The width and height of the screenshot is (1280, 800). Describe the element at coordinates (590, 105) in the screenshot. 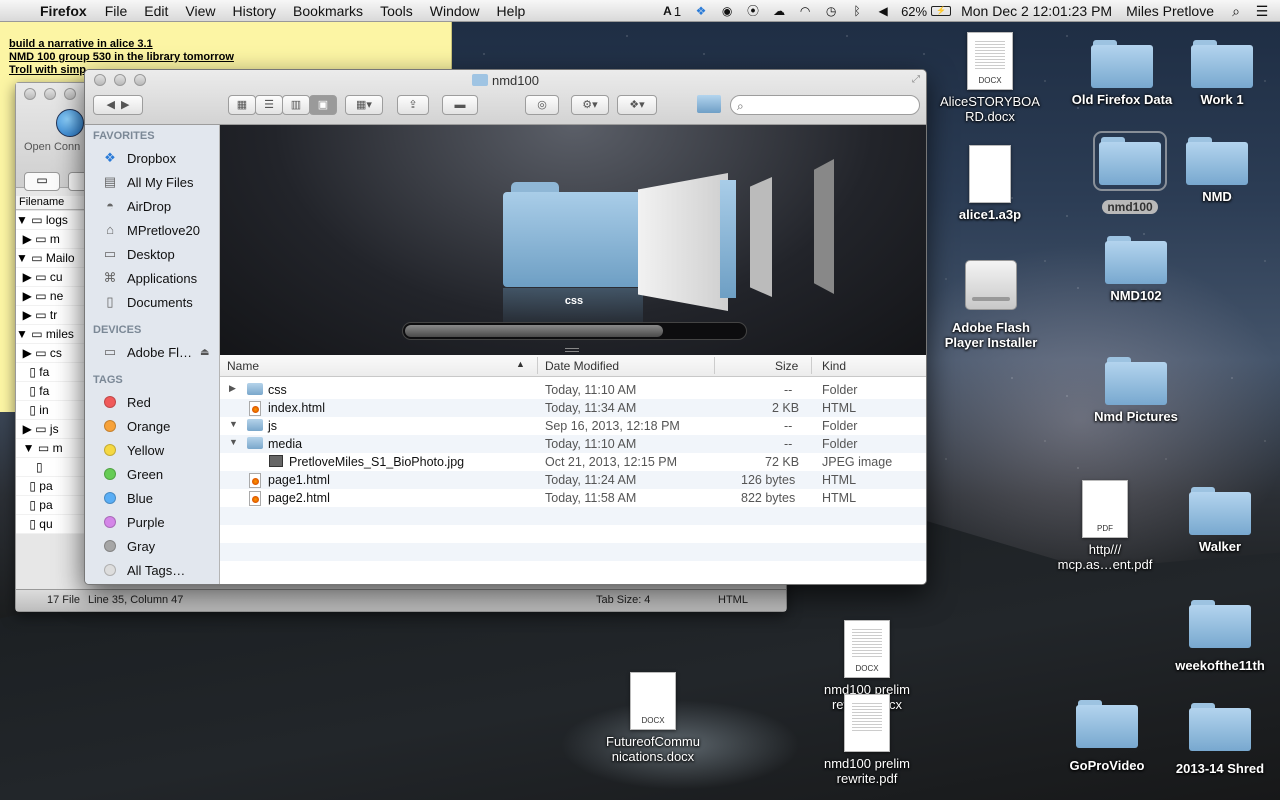

I see `action-gear-button: ⚙▾` at that location.